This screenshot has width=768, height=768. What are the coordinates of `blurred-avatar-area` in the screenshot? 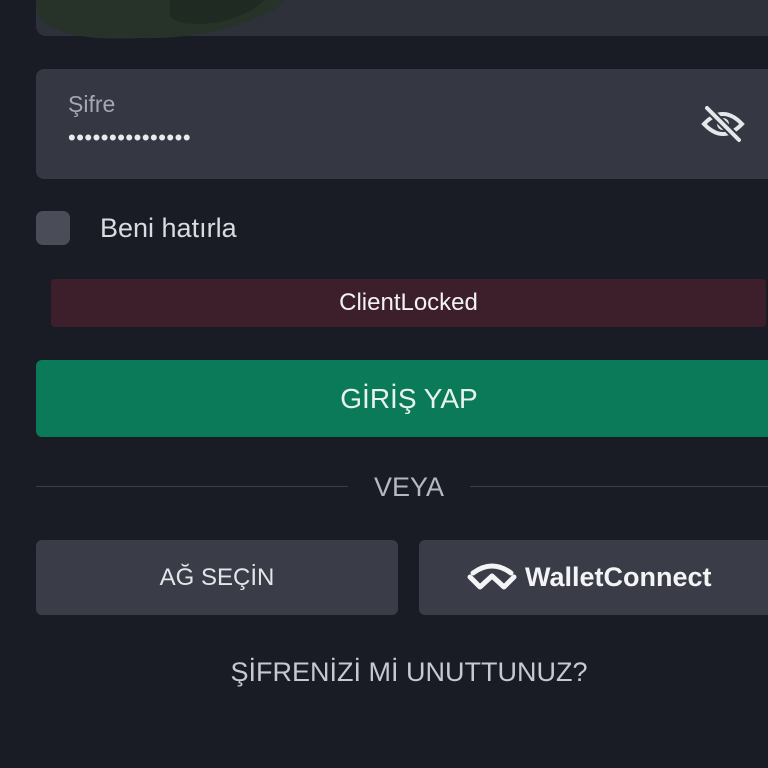 It's located at (159, 19).